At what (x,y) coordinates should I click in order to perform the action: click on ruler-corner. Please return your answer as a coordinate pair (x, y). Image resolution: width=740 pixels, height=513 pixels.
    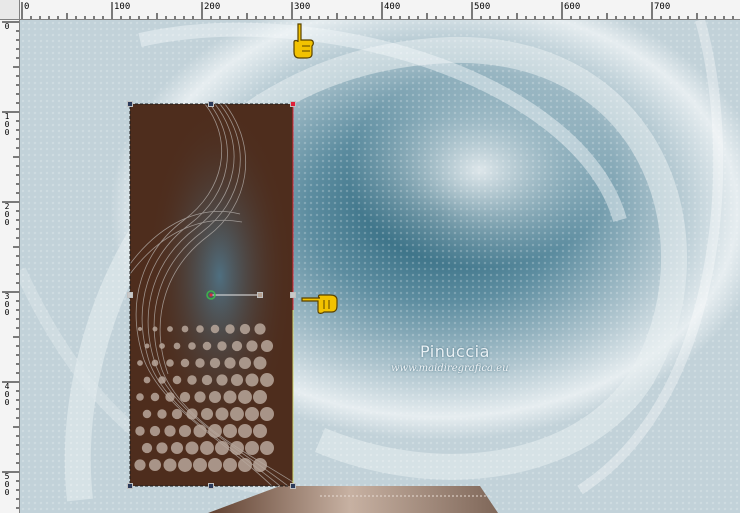
    Looking at the image, I should click on (10, 10).